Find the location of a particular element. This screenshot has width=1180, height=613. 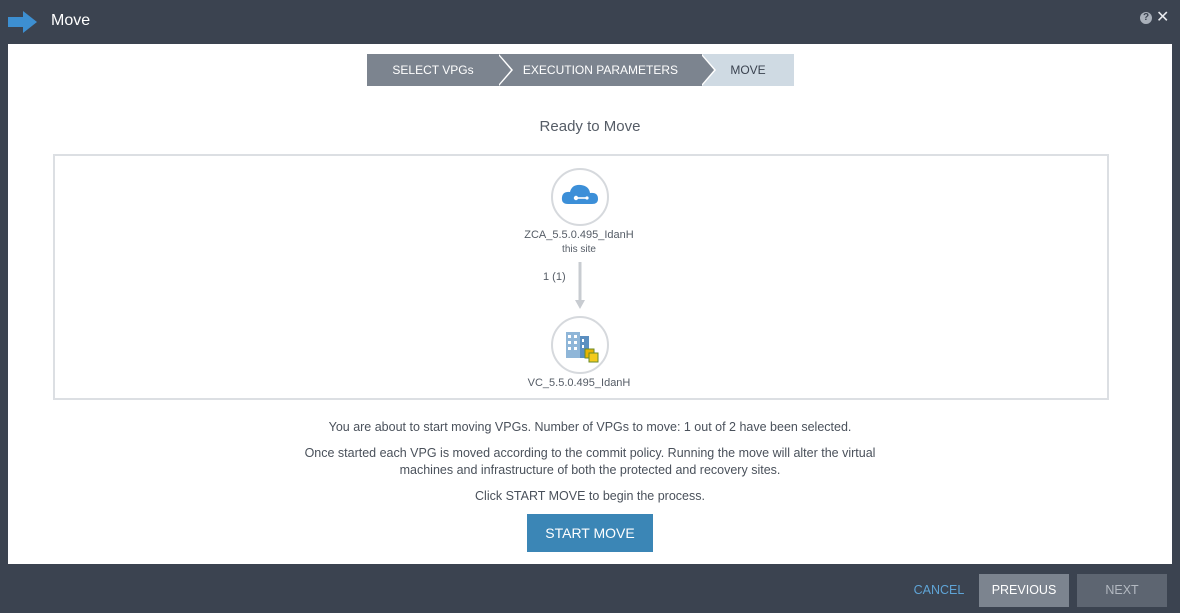

previous-button: PREVIOUS is located at coordinates (1024, 590).